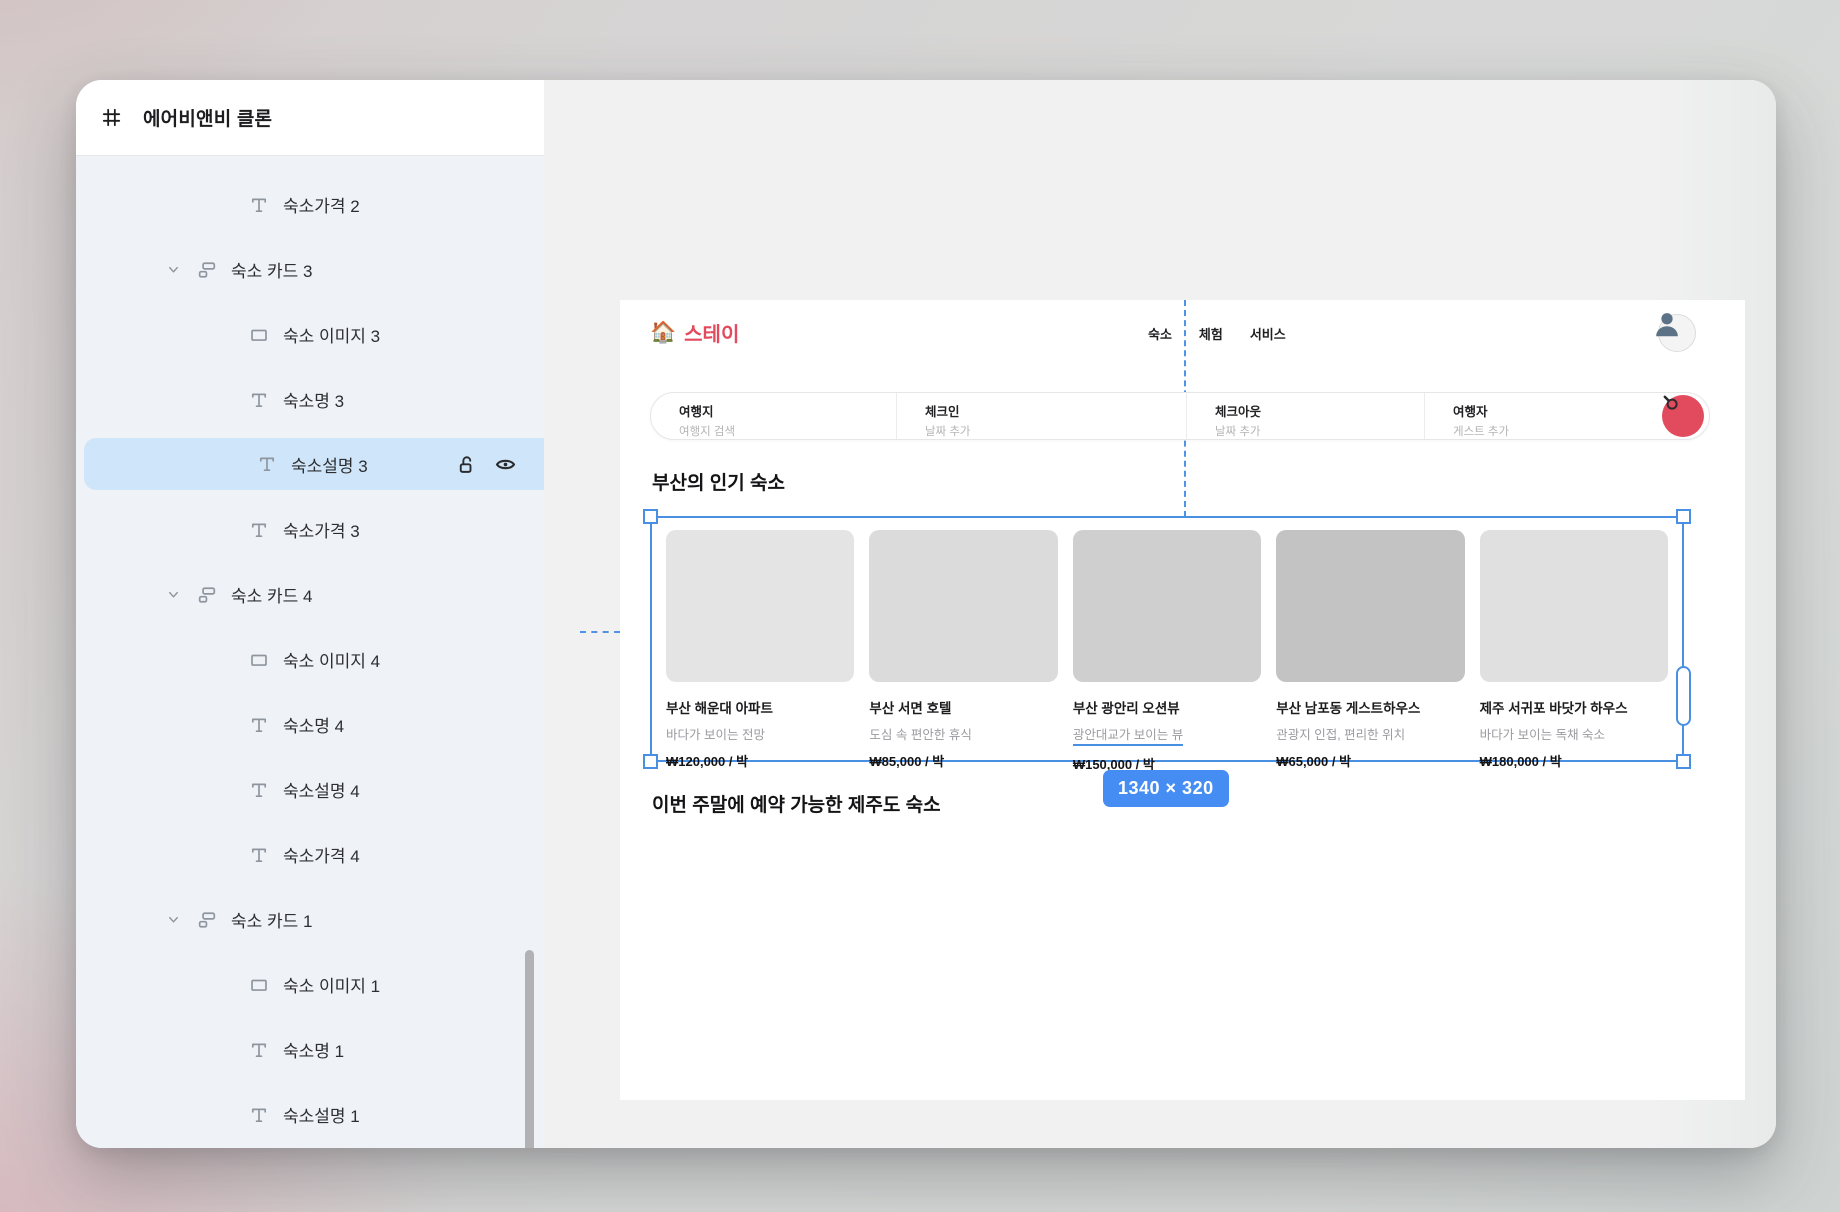  I want to click on layer-row: 숙소설명 1, so click(310, 1114).